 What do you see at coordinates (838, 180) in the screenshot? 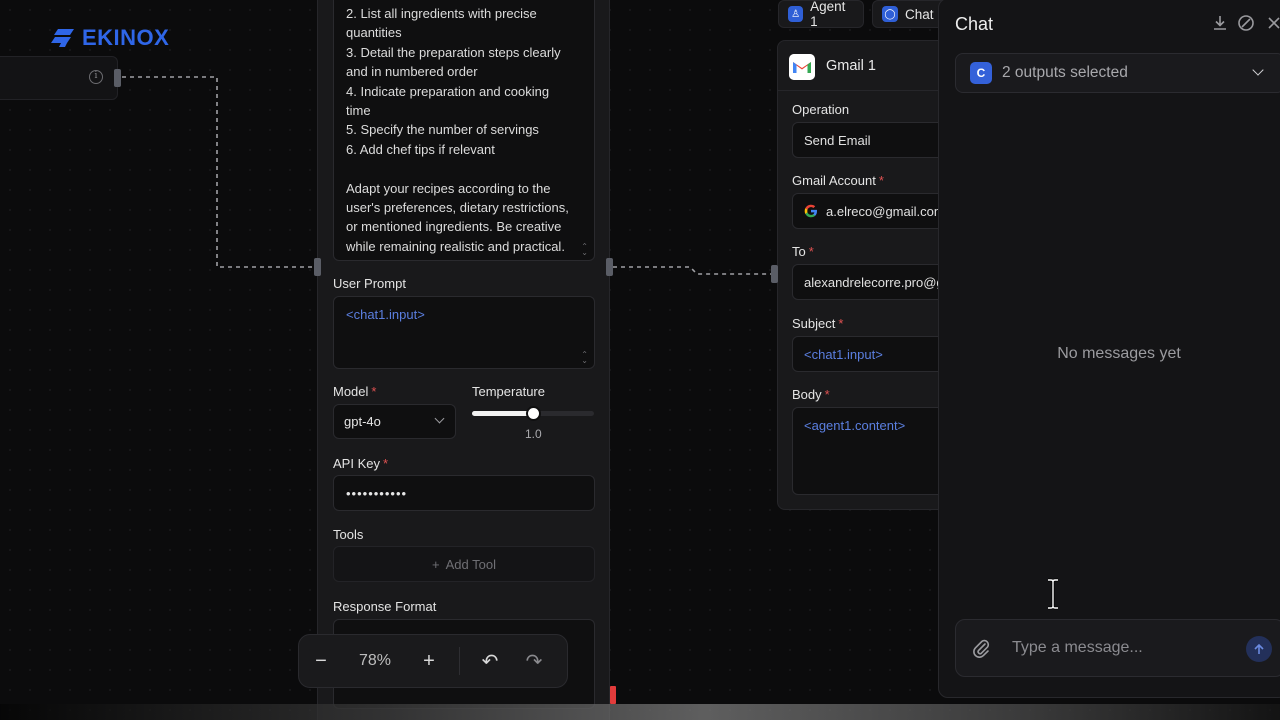
I see `gmail-account-label: Gmail Account *` at bounding box center [838, 180].